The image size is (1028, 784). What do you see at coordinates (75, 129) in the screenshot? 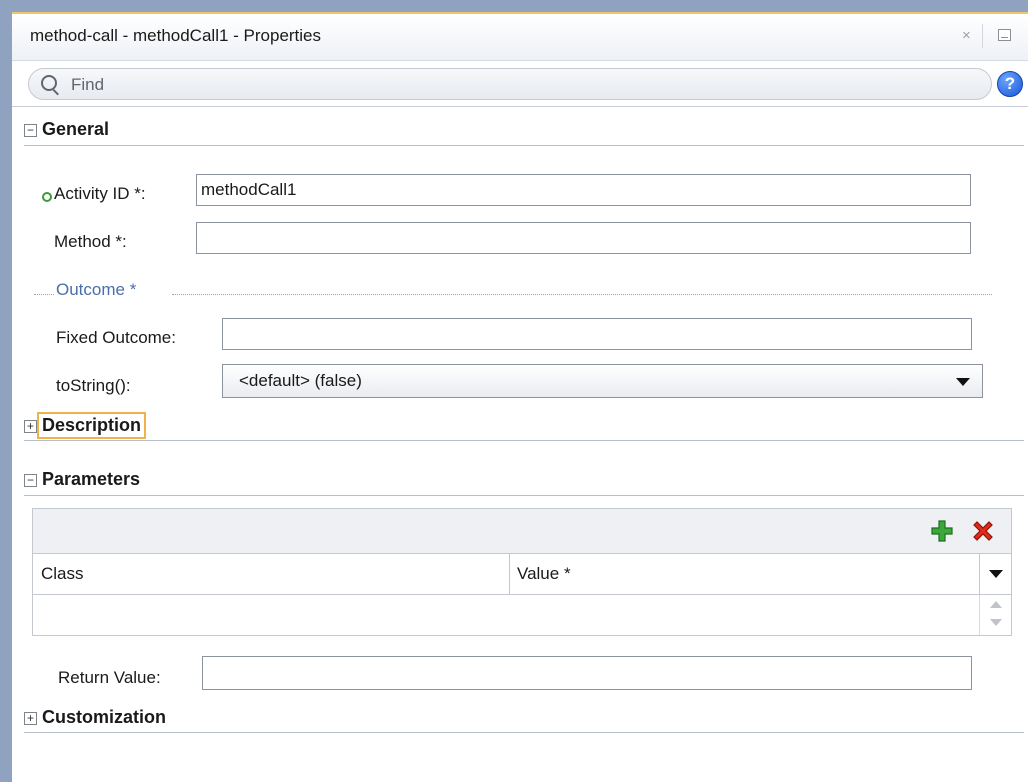
I see `section-general-title: General` at bounding box center [75, 129].